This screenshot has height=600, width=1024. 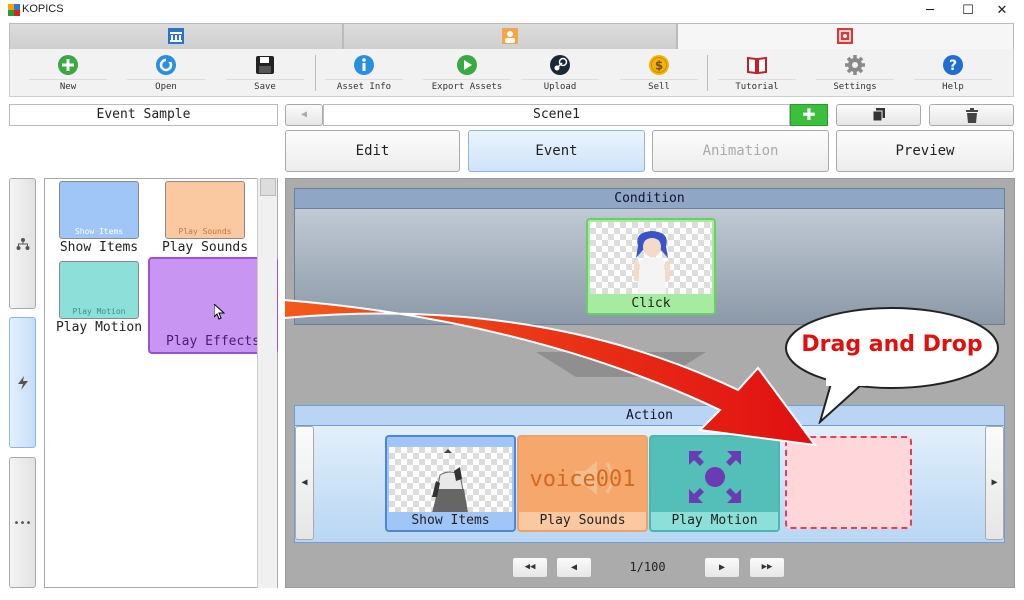 What do you see at coordinates (166, 65) in the screenshot?
I see `refresh-icon` at bounding box center [166, 65].